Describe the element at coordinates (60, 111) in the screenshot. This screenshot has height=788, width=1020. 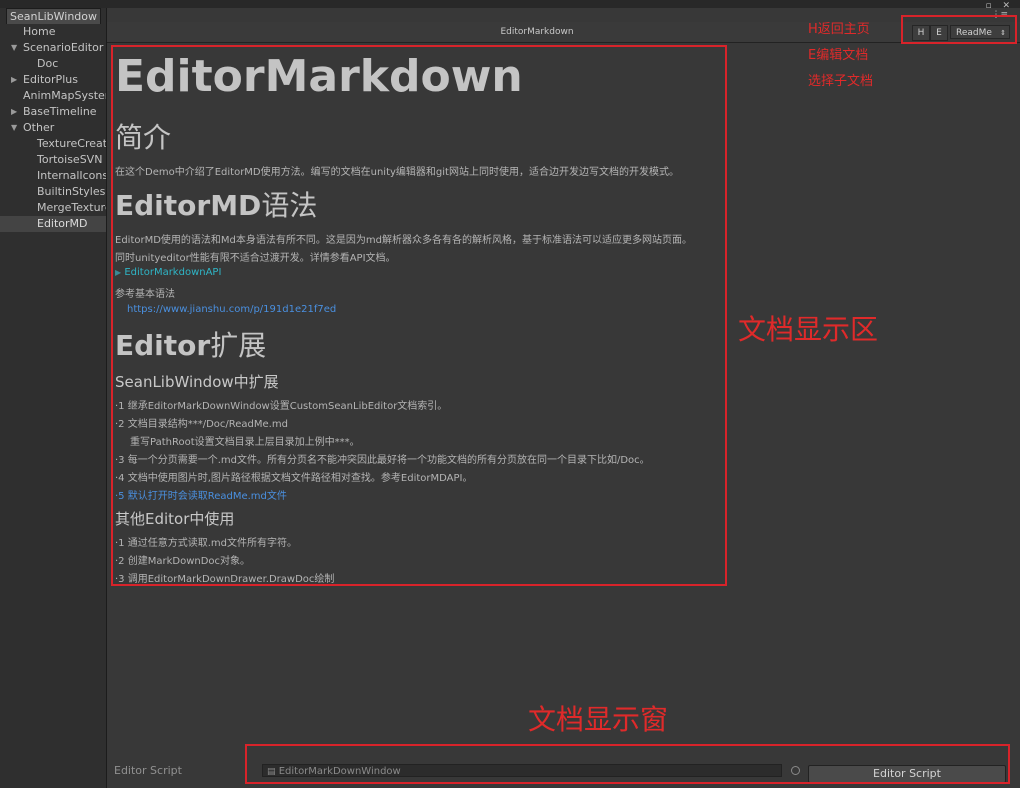
I see `sidebar-item-label: BaseTimeline` at that location.